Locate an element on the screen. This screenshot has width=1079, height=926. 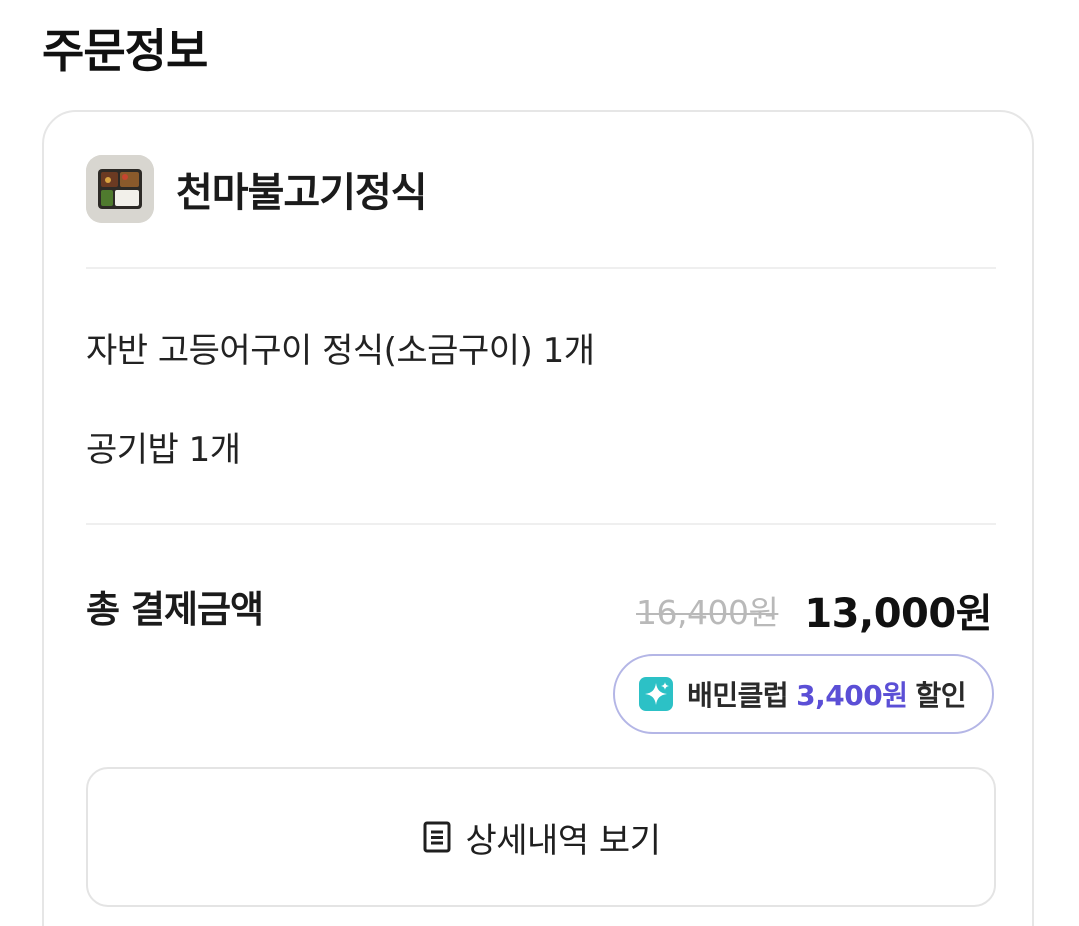
list-item: 공기밥 1개 is located at coordinates (163, 450).